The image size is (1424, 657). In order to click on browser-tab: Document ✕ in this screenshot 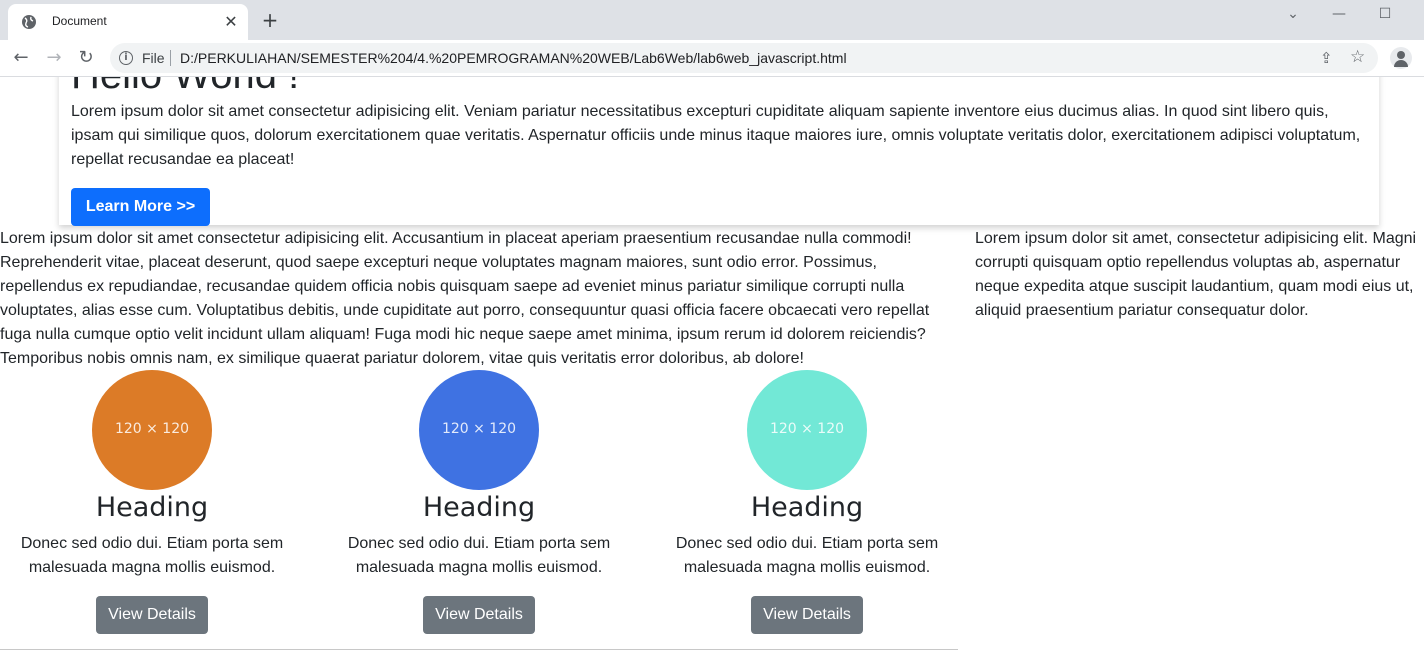, I will do `click(128, 22)`.